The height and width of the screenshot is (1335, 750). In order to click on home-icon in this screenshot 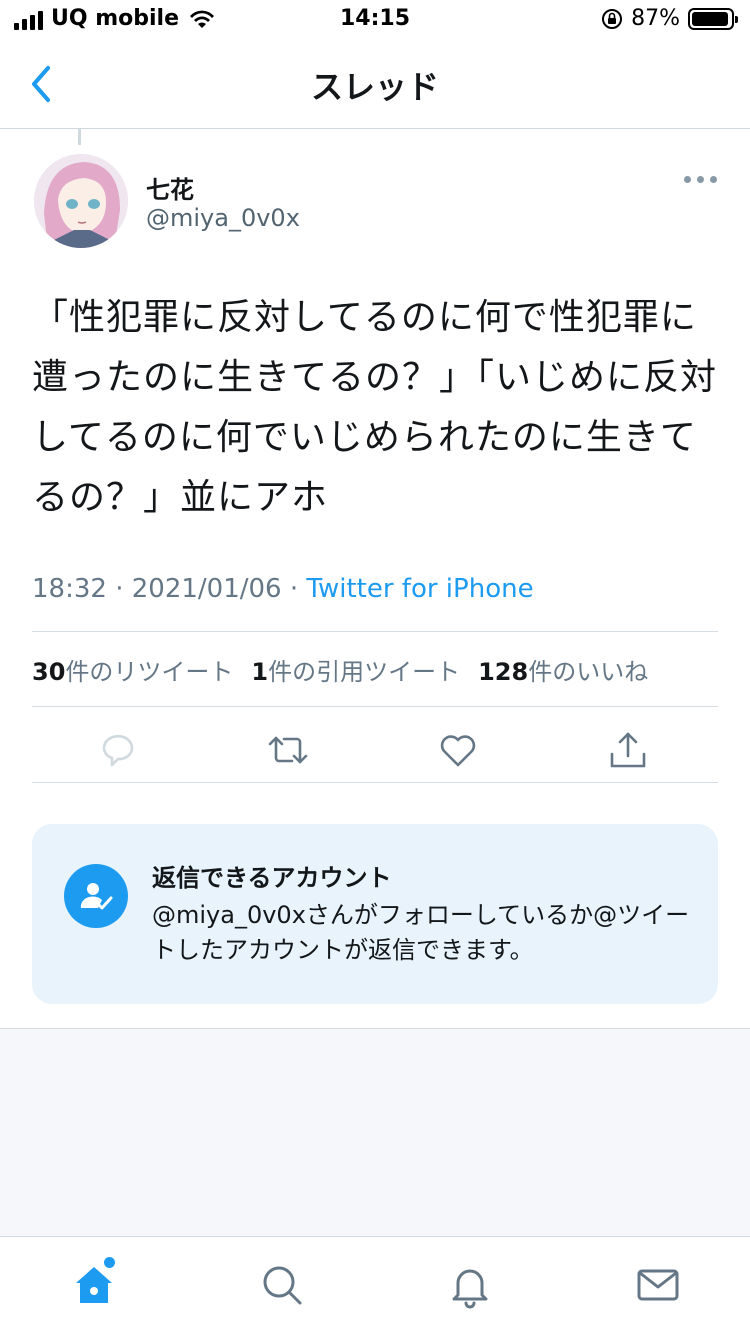, I will do `click(94, 1285)`.